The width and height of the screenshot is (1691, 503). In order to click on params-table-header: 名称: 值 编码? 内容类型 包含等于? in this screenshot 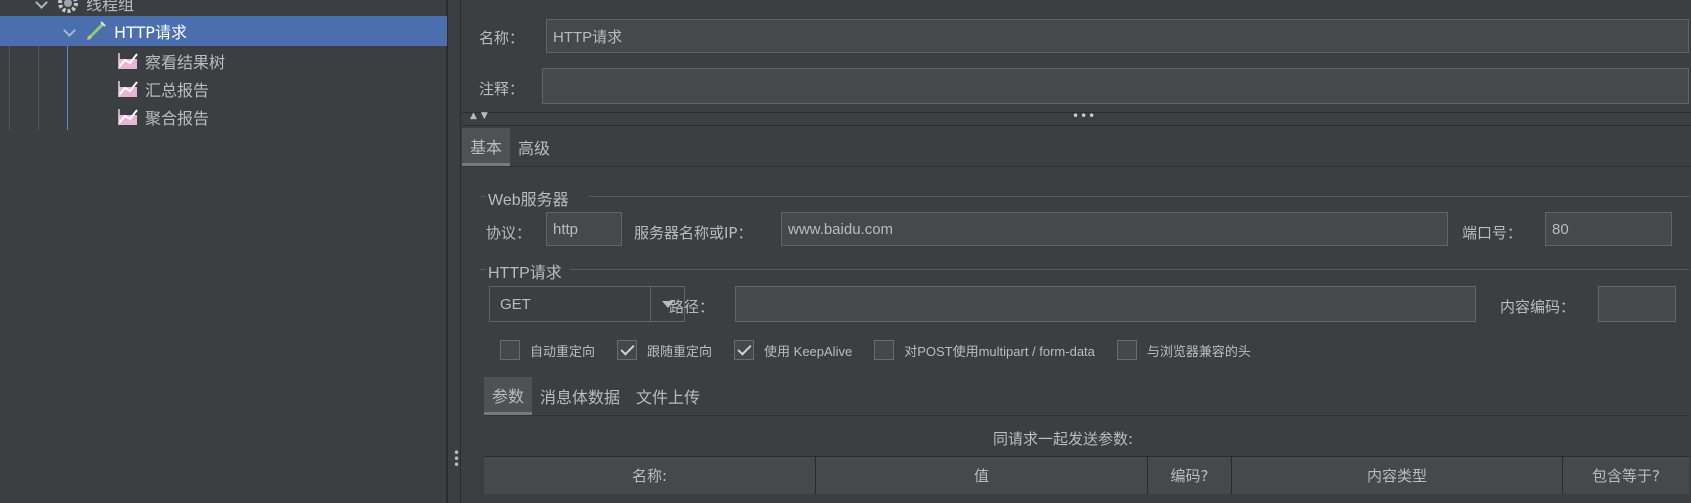, I will do `click(1086, 475)`.